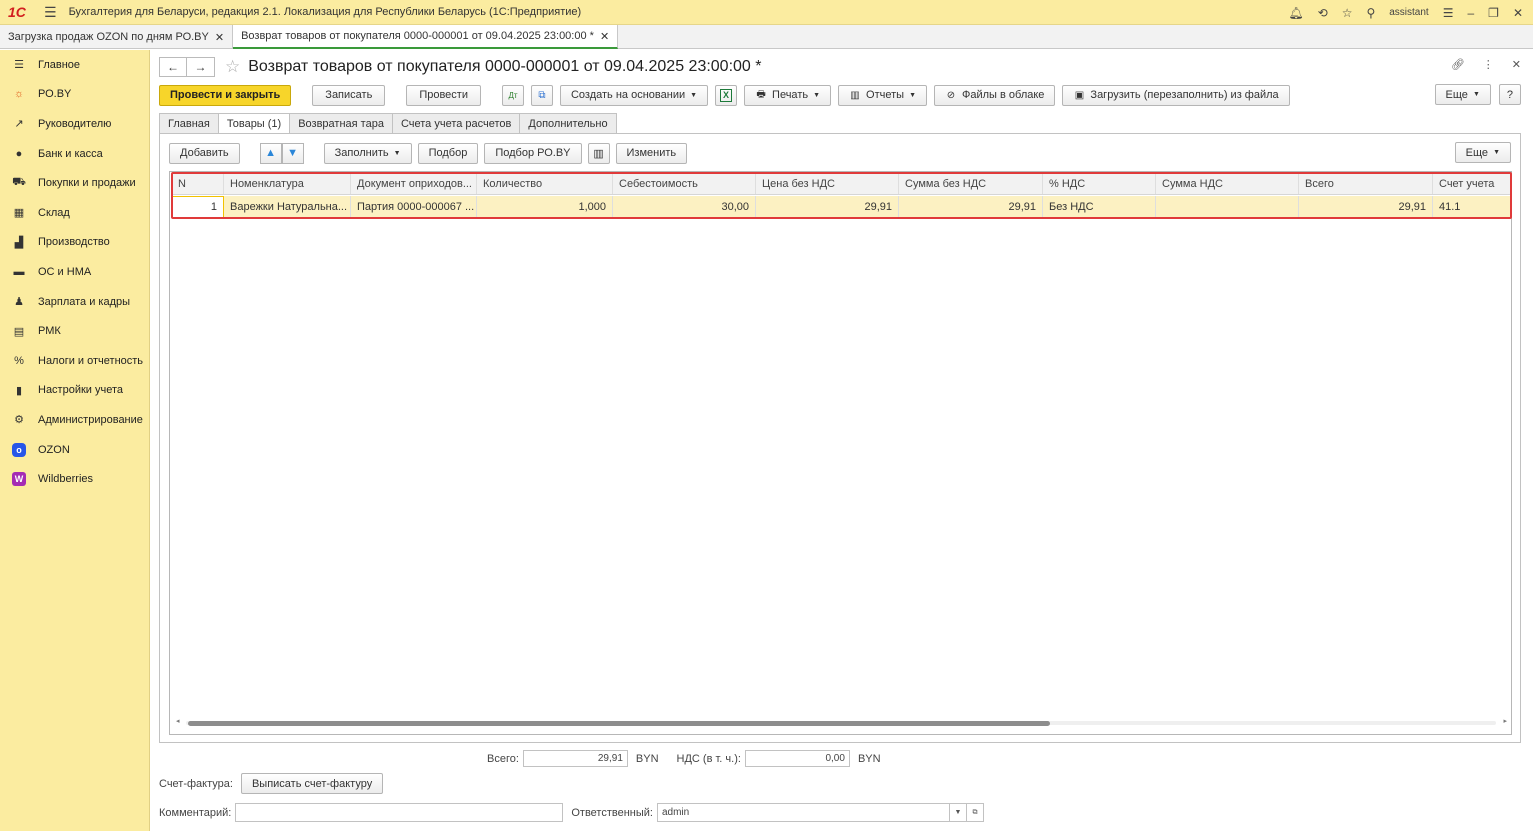  I want to click on scroll-right-icon: ▸, so click(1505, 721).